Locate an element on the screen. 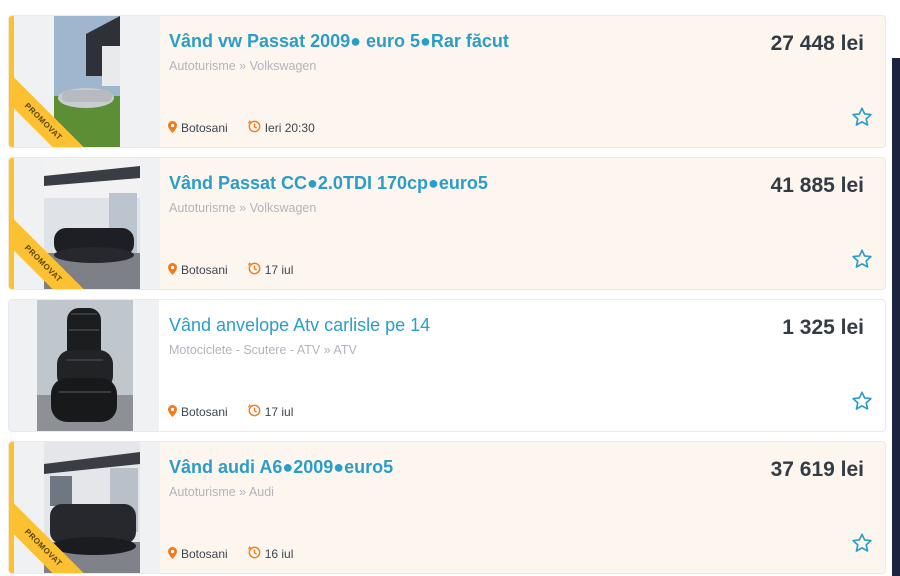  listing-meta: Botosani 16 iul is located at coordinates (230, 554).